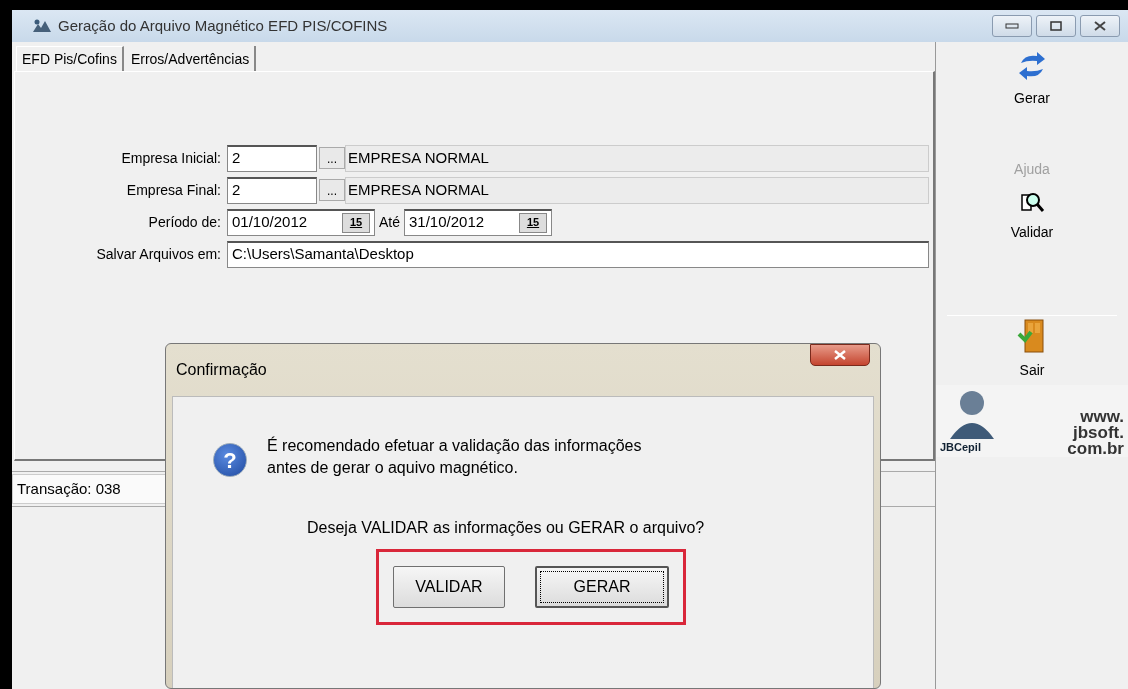 This screenshot has width=1128, height=689. I want to click on maximize-icon, so click(1056, 26).